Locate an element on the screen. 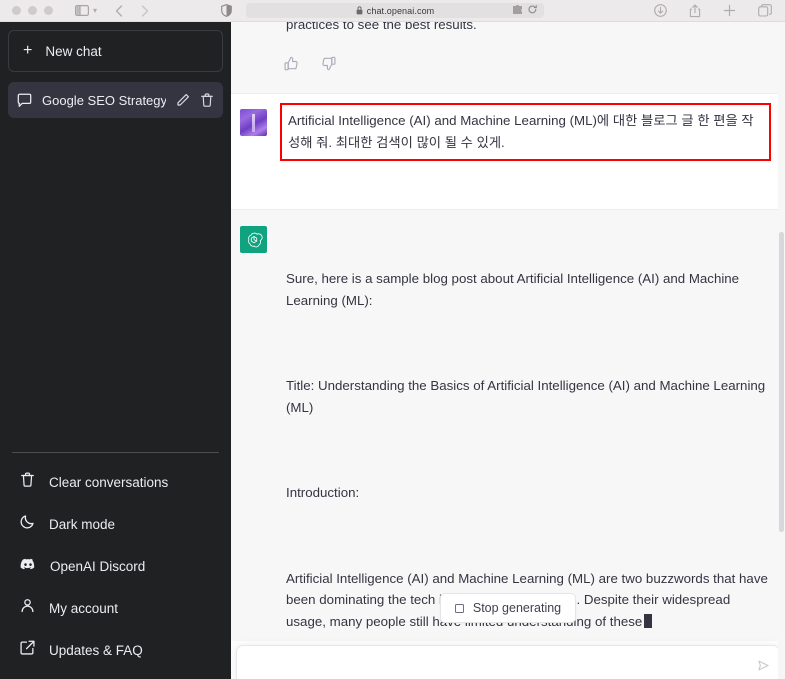  conversation-list: Google SEO Strategy O is located at coordinates (115, 100).